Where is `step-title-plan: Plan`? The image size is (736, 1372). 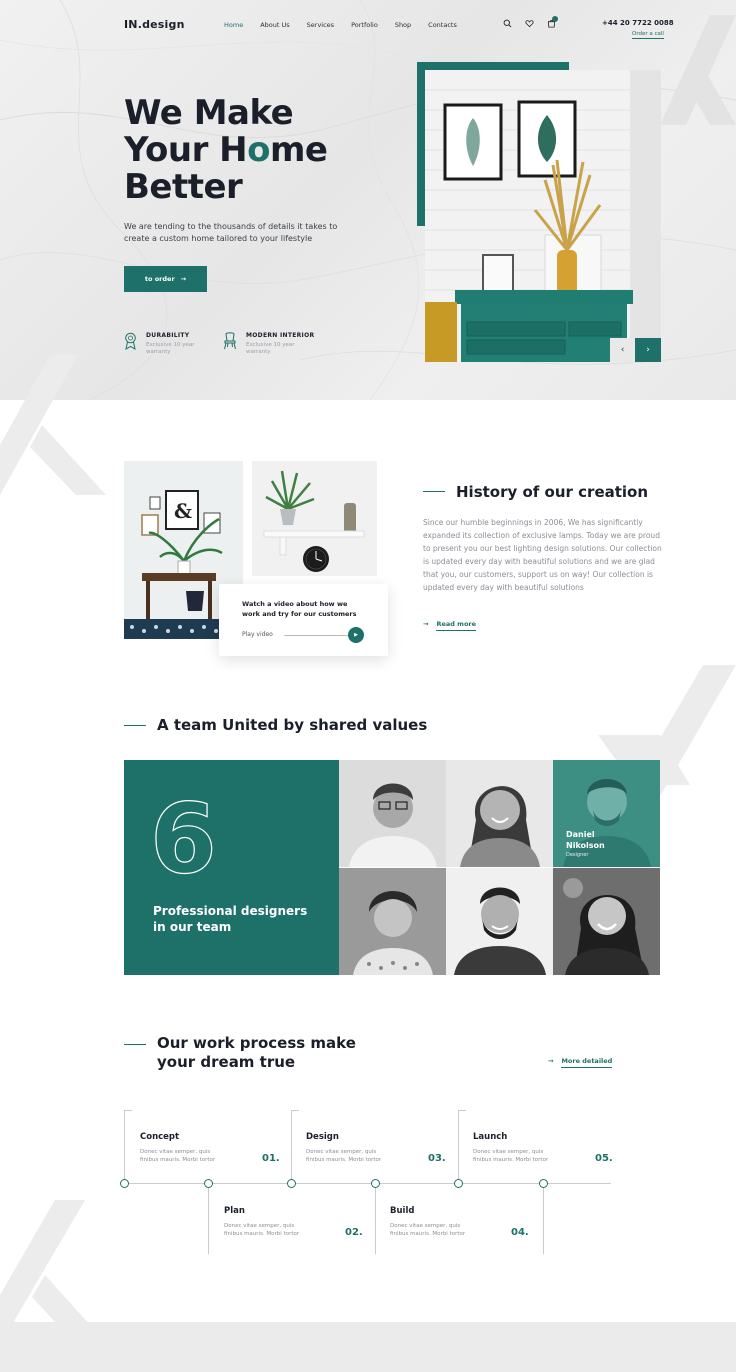 step-title-plan: Plan is located at coordinates (234, 1211).